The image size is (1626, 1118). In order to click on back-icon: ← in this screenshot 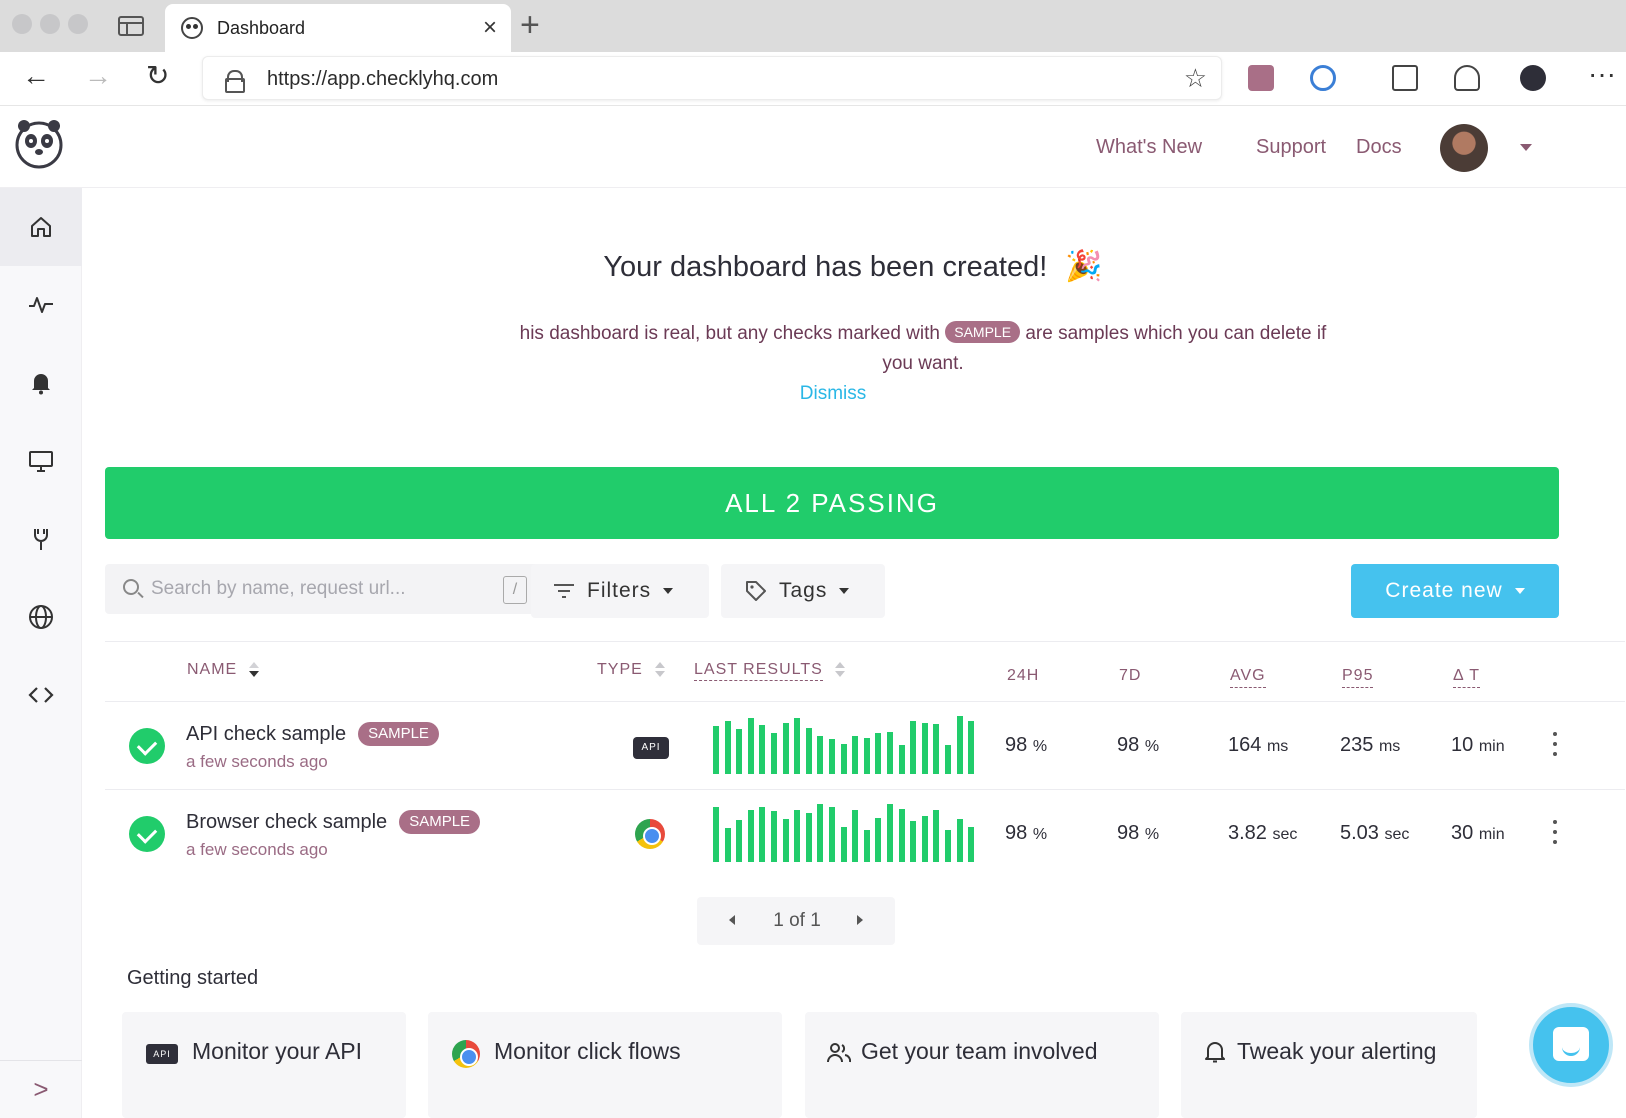, I will do `click(36, 76)`.